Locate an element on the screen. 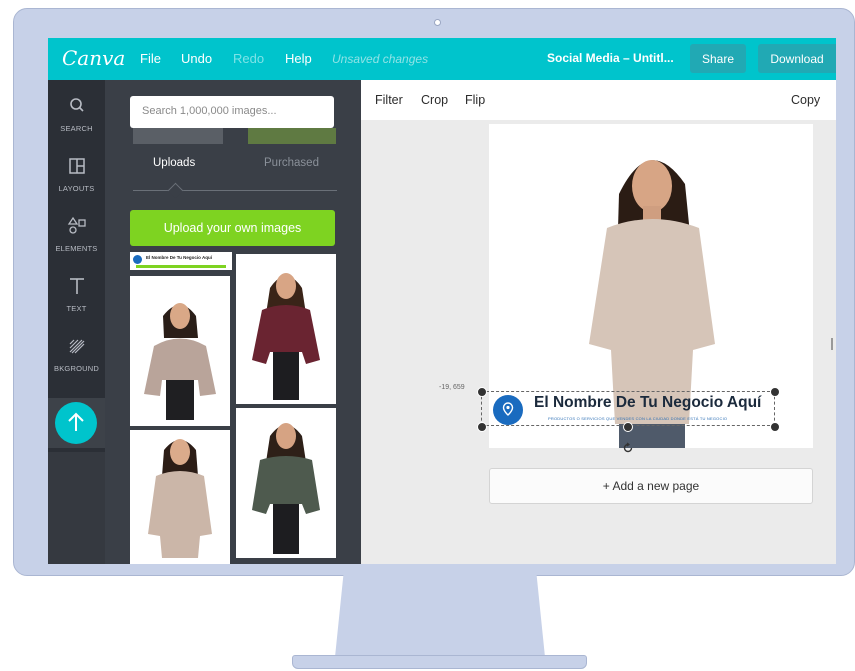 This screenshot has height=671, width=855. monitor-stand-neck is located at coordinates (440, 616).